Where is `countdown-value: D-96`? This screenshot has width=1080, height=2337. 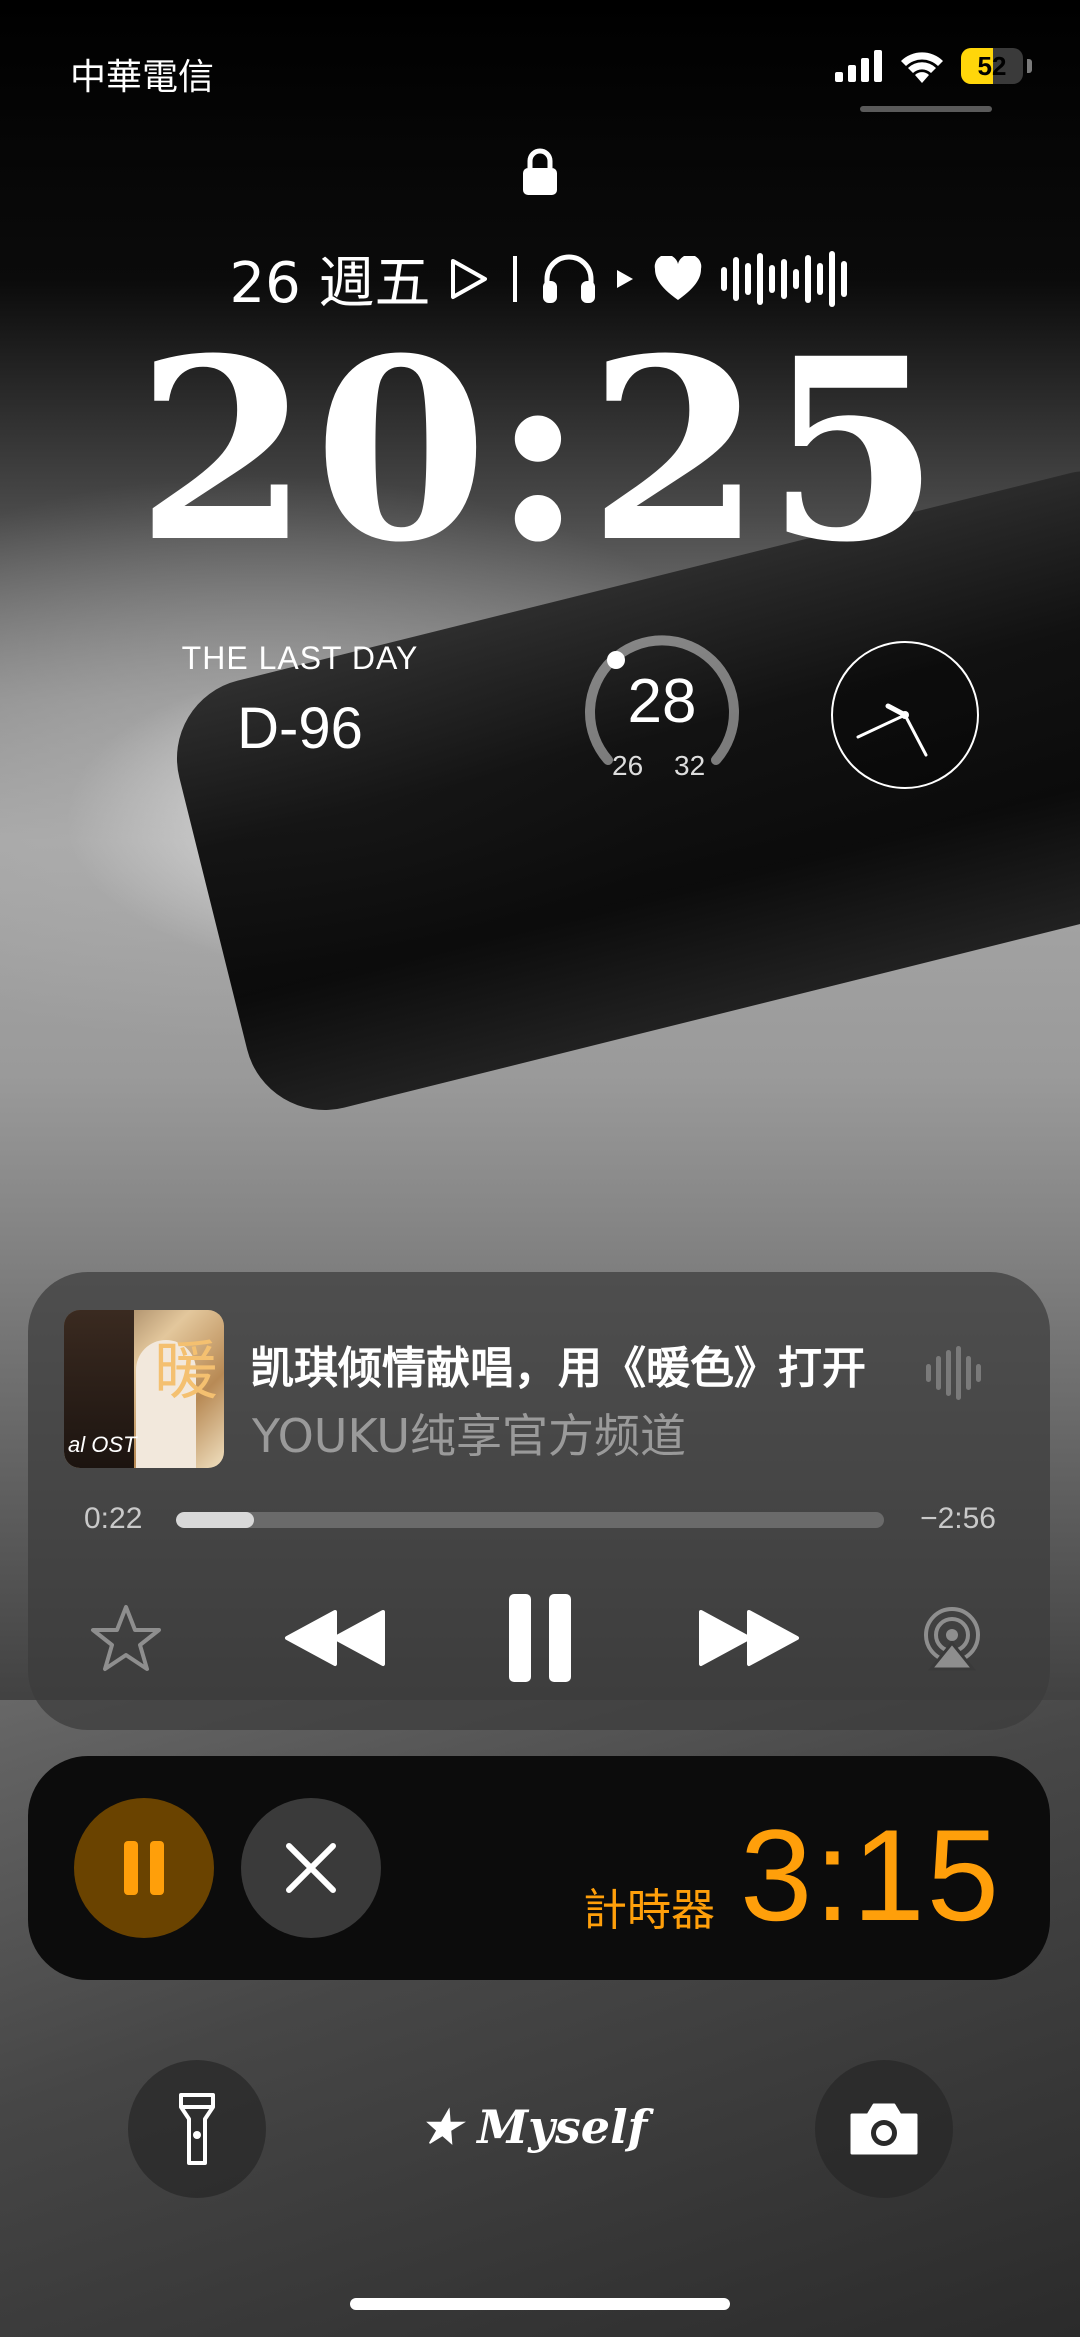
countdown-value: D-96 is located at coordinates (300, 728).